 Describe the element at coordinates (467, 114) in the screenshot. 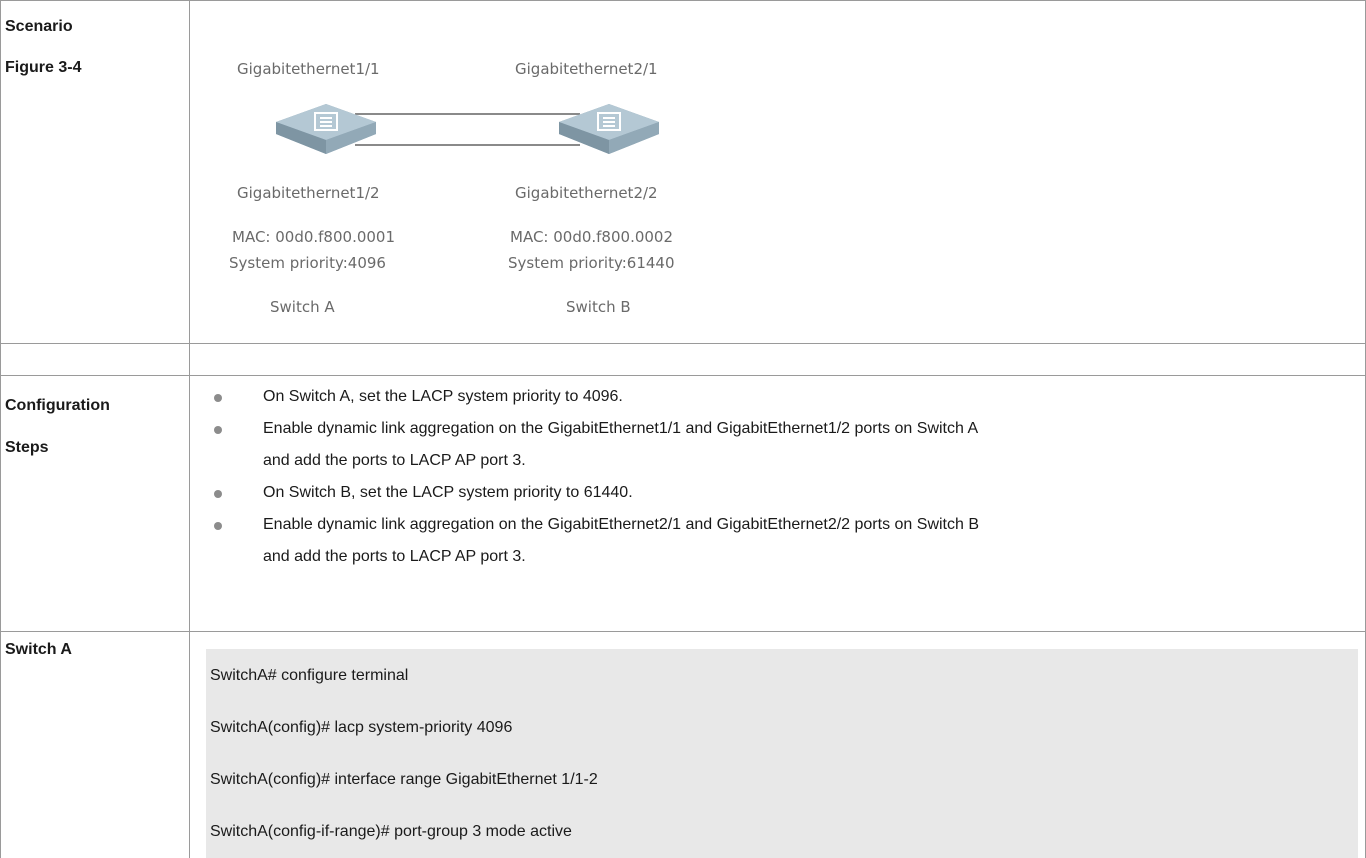

I see `aggregated-link-top` at that location.